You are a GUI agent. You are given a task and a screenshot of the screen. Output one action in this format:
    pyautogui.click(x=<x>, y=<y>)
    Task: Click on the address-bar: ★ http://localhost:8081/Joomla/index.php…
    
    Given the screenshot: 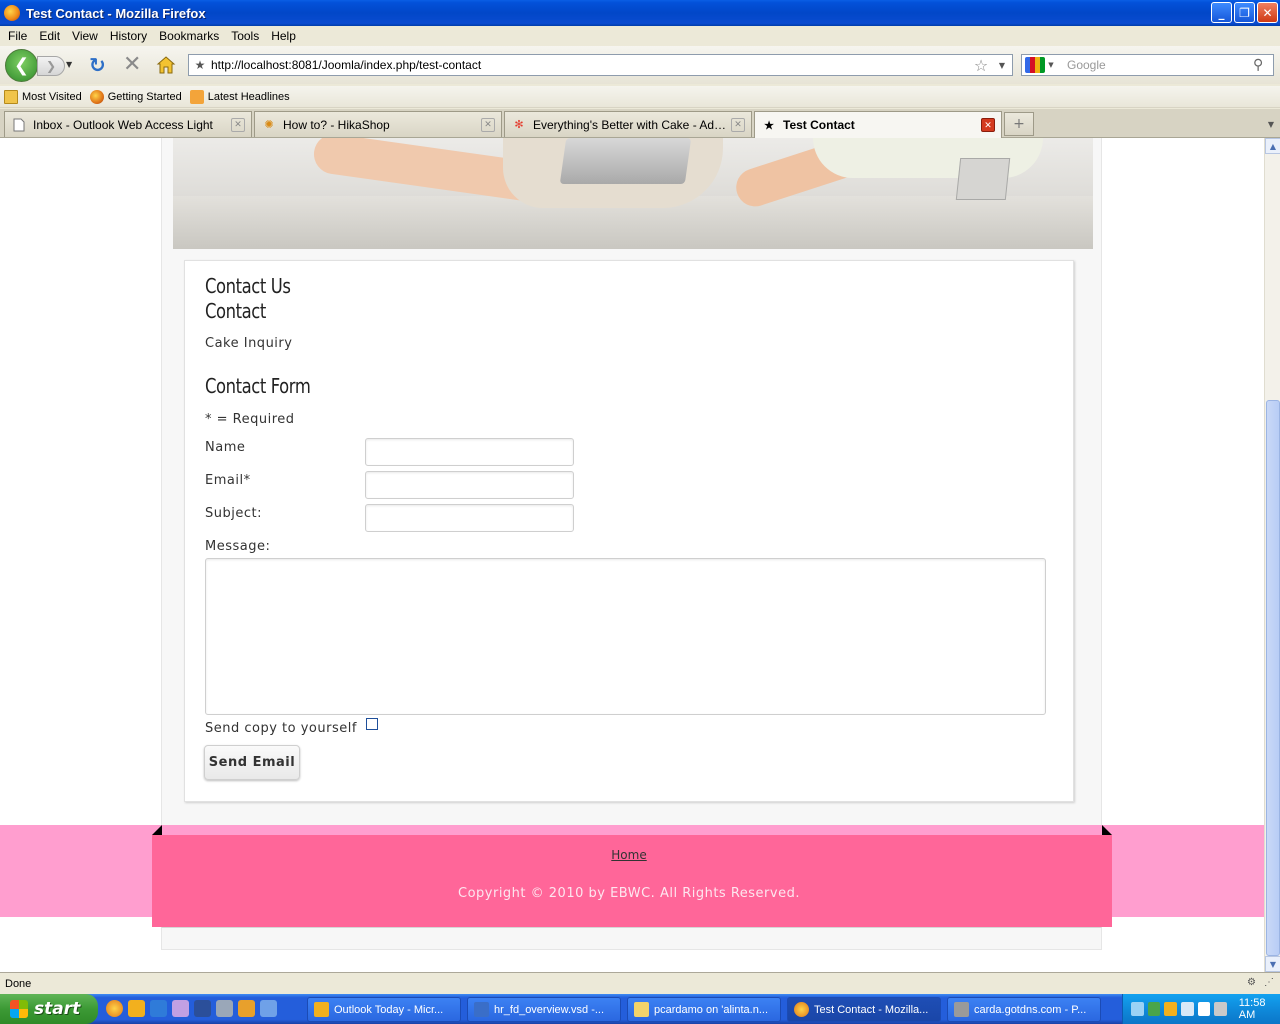 What is the action you would take?
    pyautogui.click(x=600, y=65)
    